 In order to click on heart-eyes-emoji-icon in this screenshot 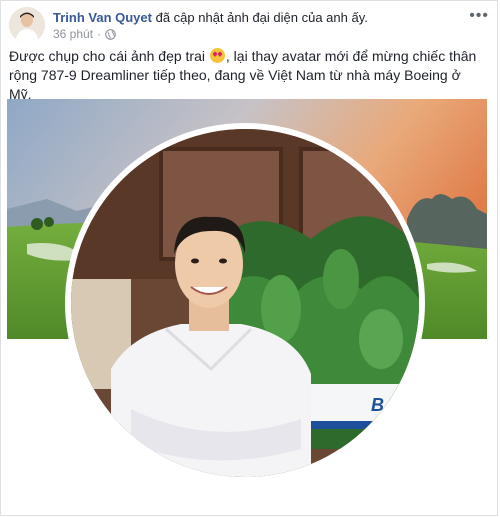, I will do `click(217, 55)`.